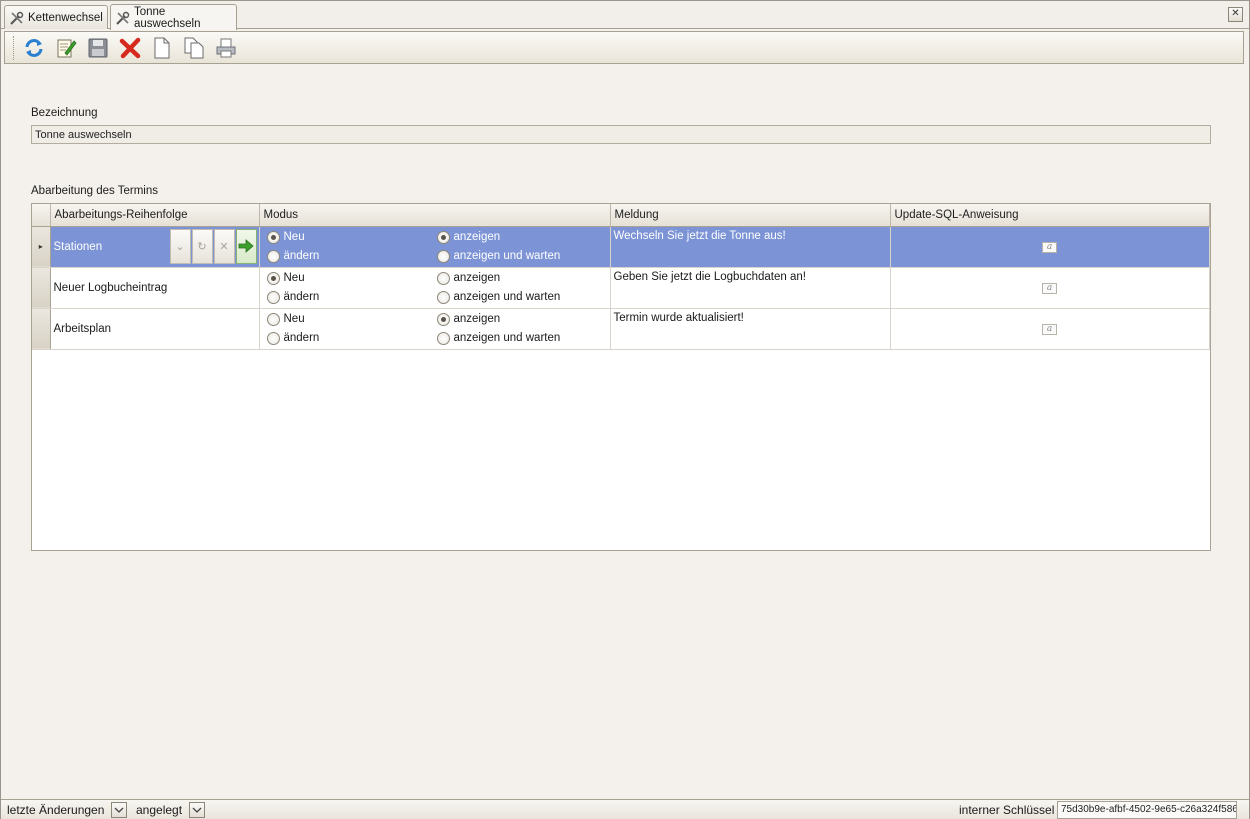 Image resolution: width=1250 pixels, height=819 pixels. I want to click on last-changes-dropdown, so click(119, 810).